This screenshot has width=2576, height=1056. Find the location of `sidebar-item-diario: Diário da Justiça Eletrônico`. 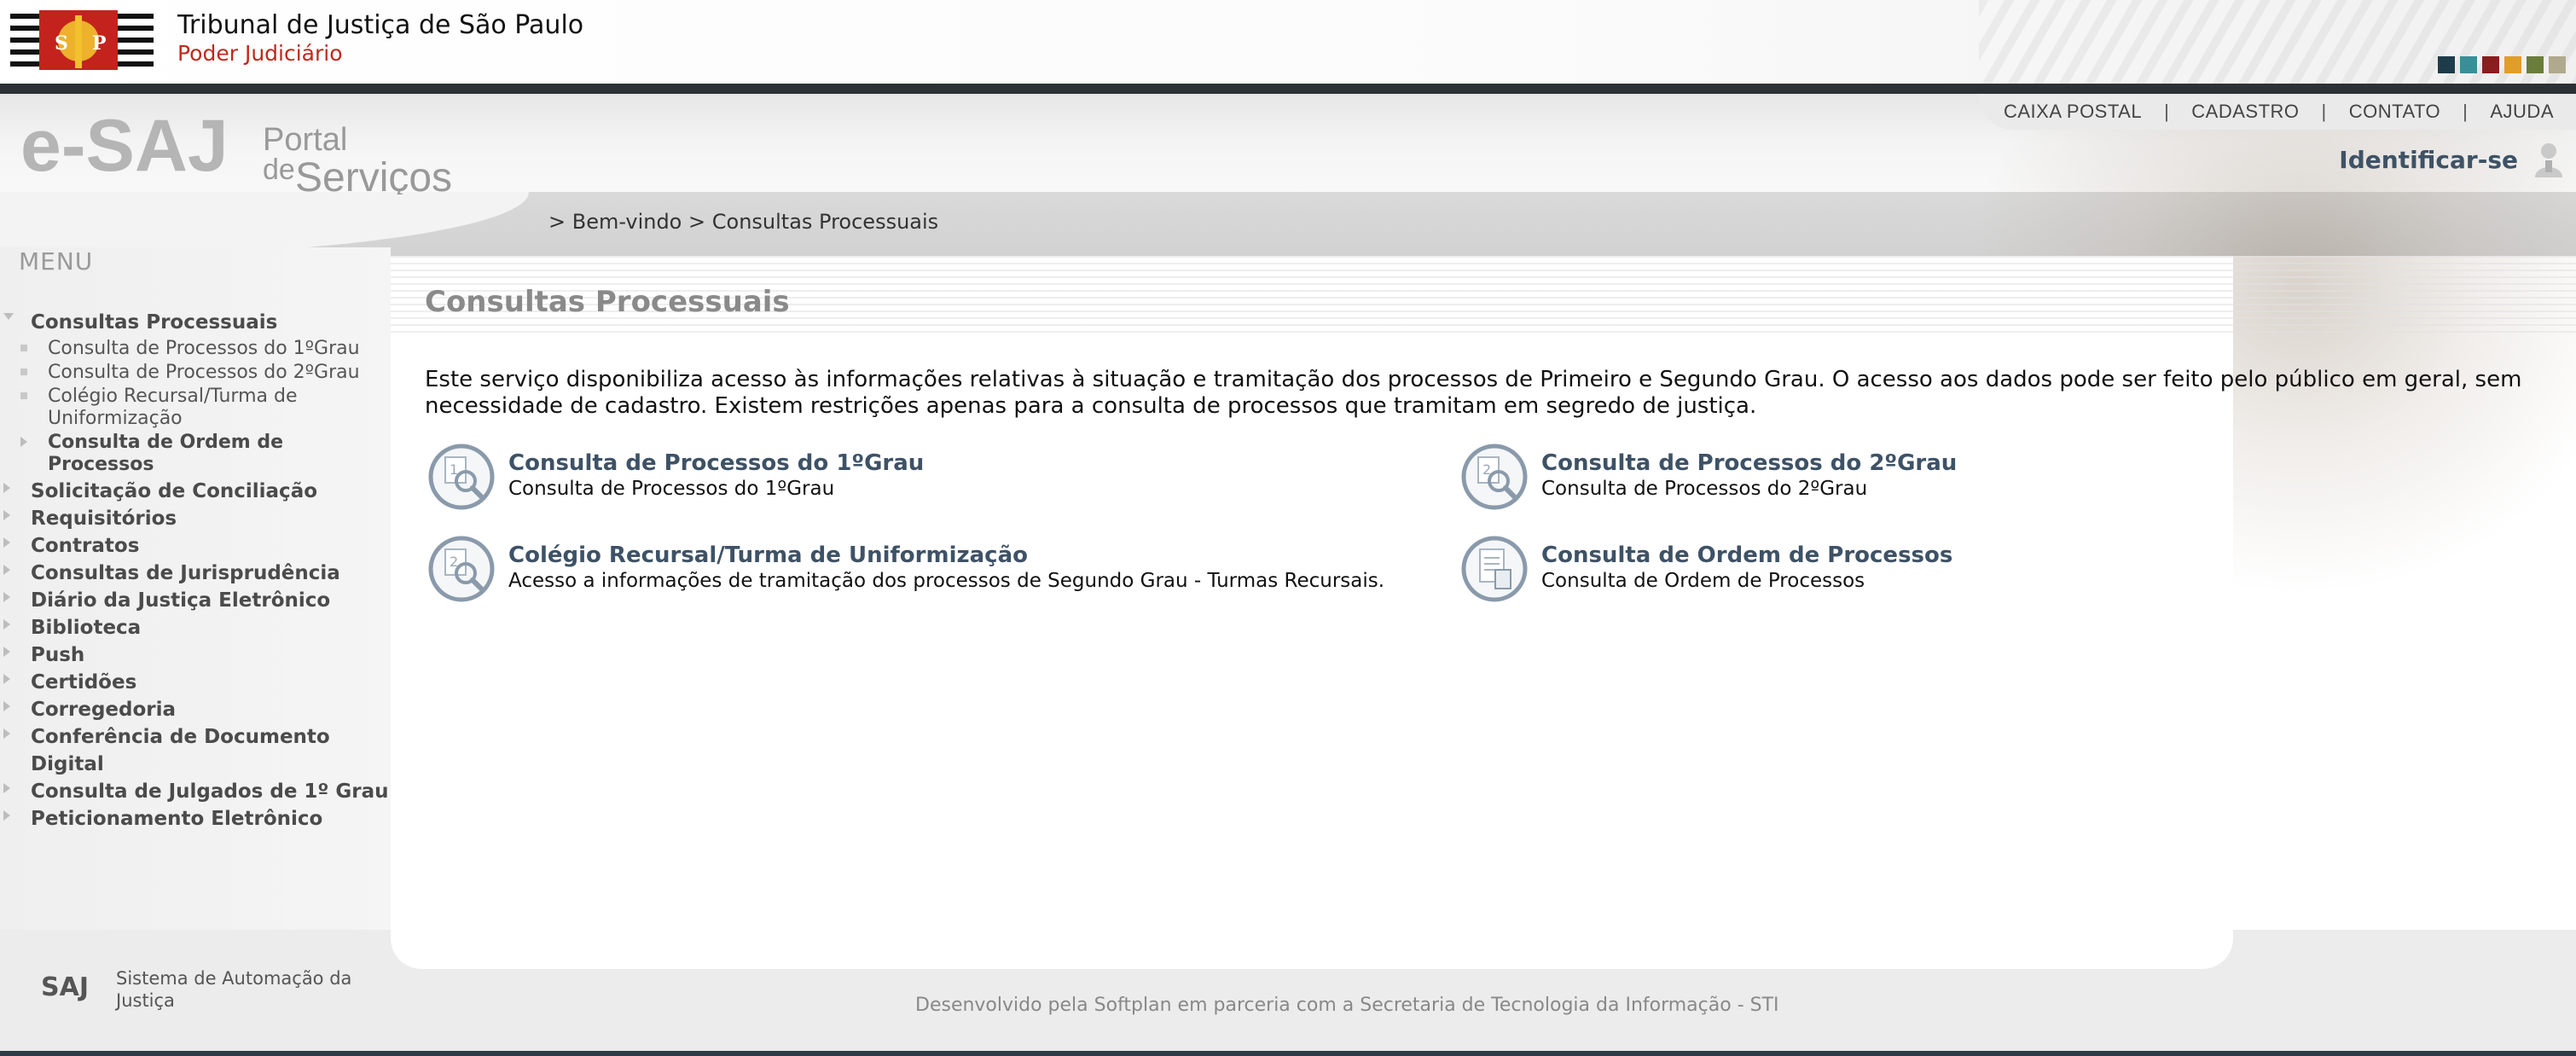

sidebar-item-diario: Diário da Justiça Eletrônico is located at coordinates (195, 600).